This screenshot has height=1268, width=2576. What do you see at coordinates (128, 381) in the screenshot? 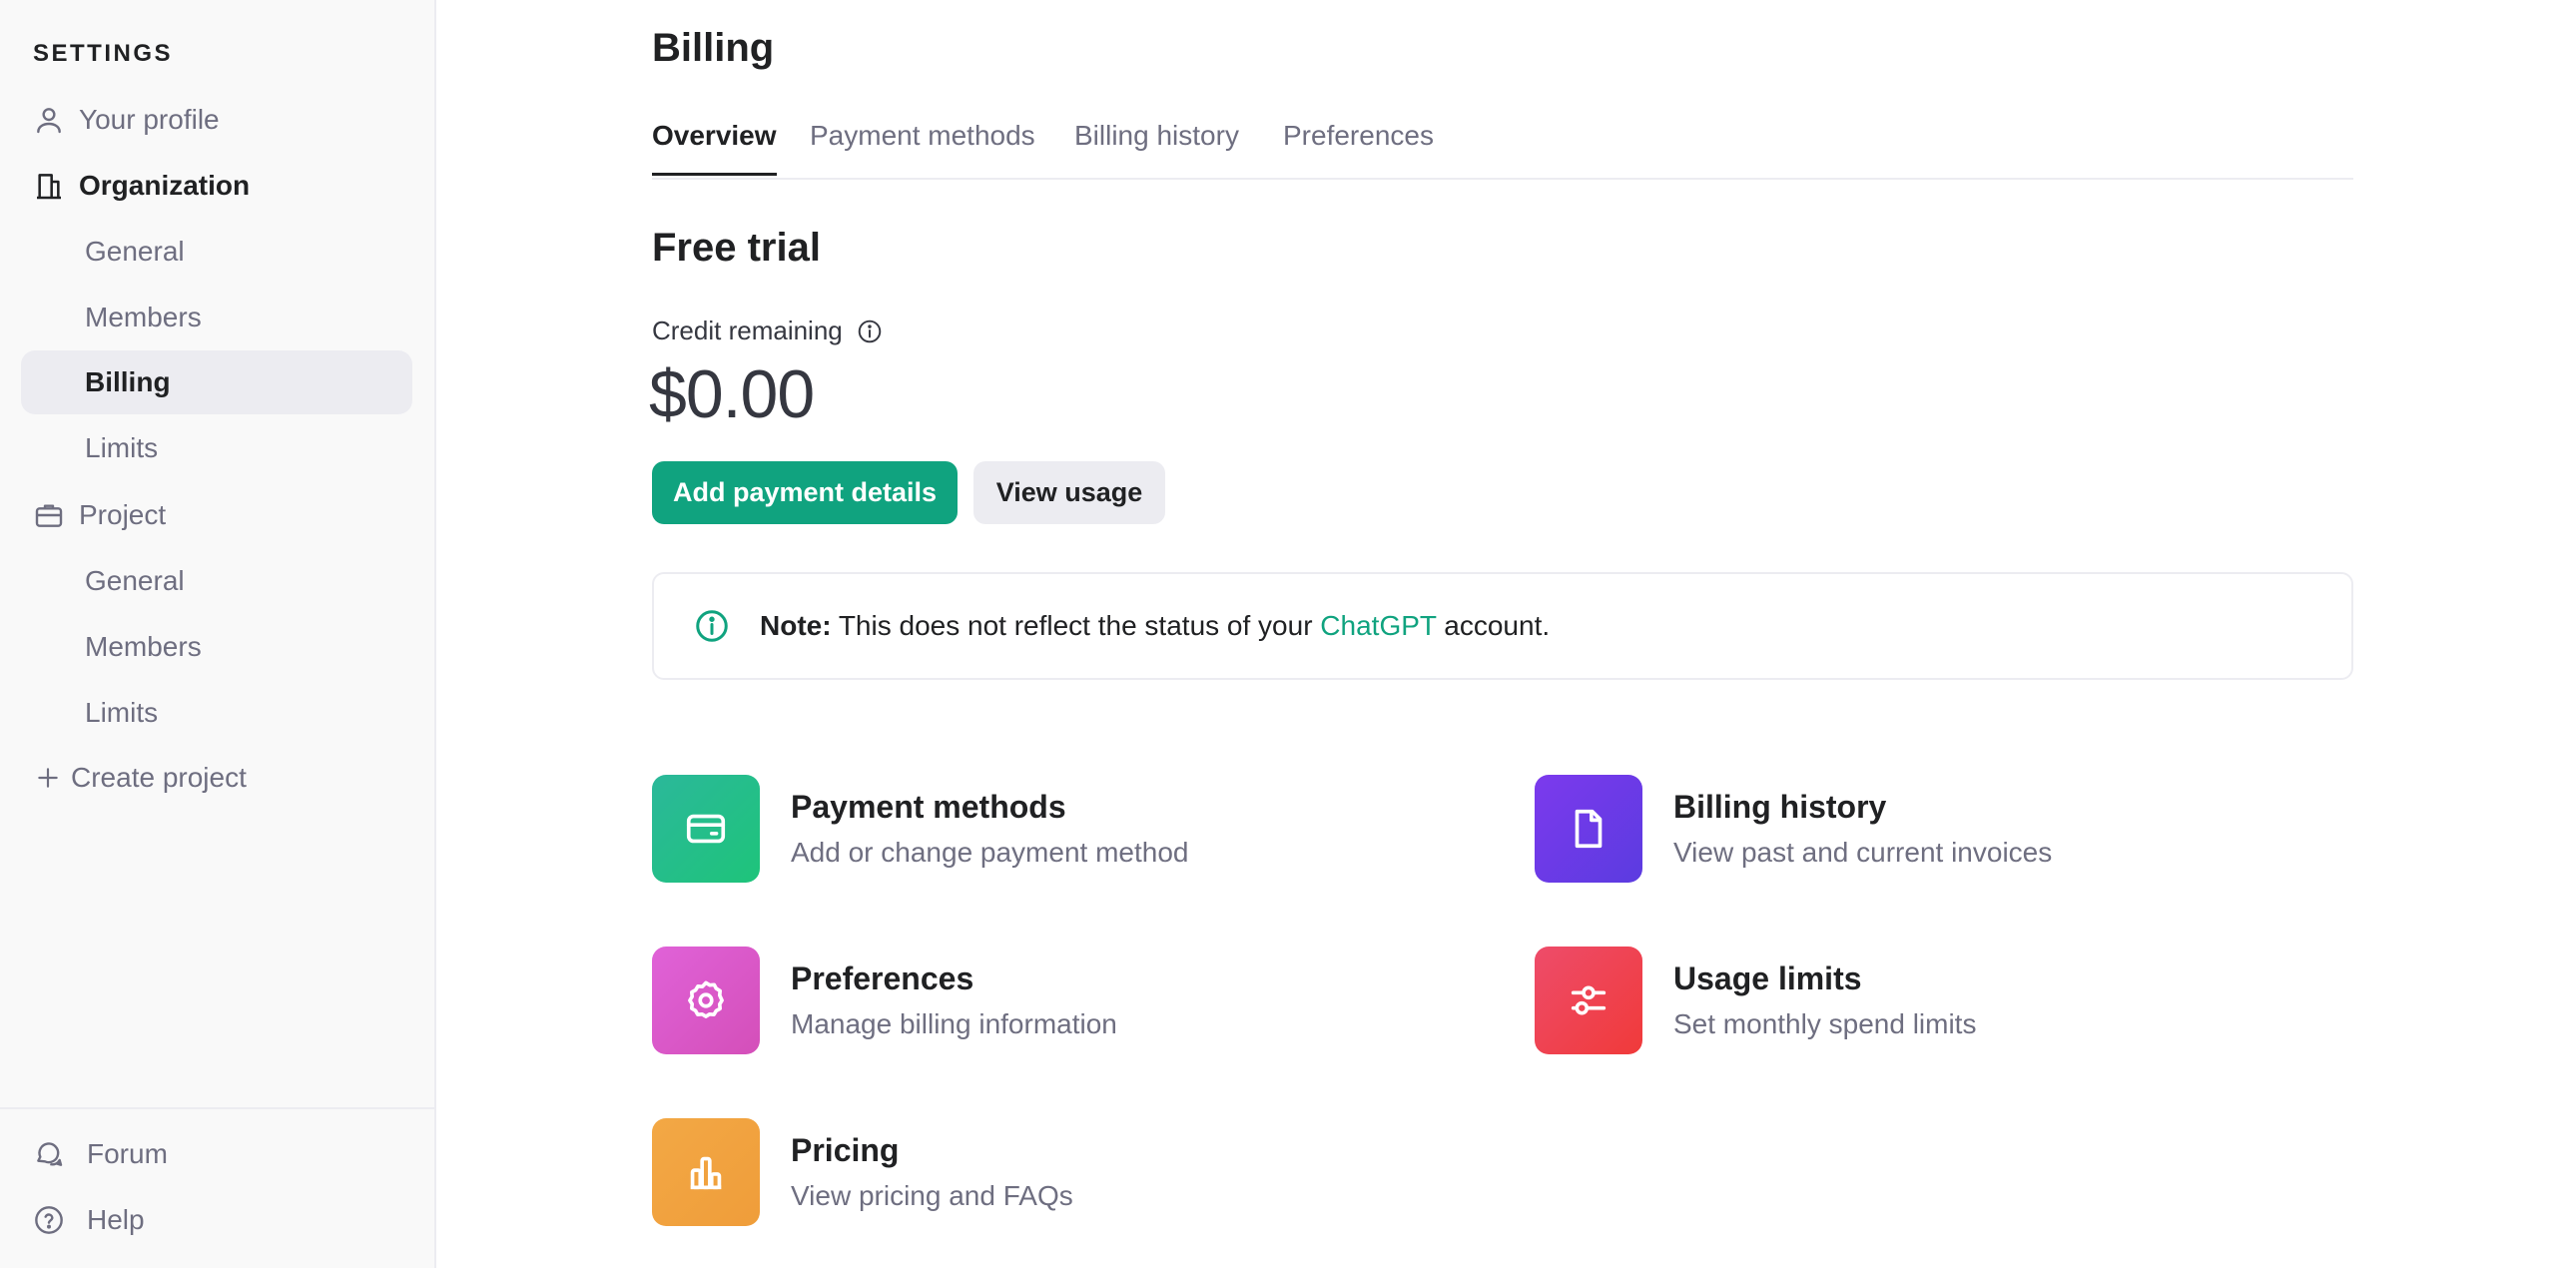
I see `sidebar-item-label: Billing` at bounding box center [128, 381].